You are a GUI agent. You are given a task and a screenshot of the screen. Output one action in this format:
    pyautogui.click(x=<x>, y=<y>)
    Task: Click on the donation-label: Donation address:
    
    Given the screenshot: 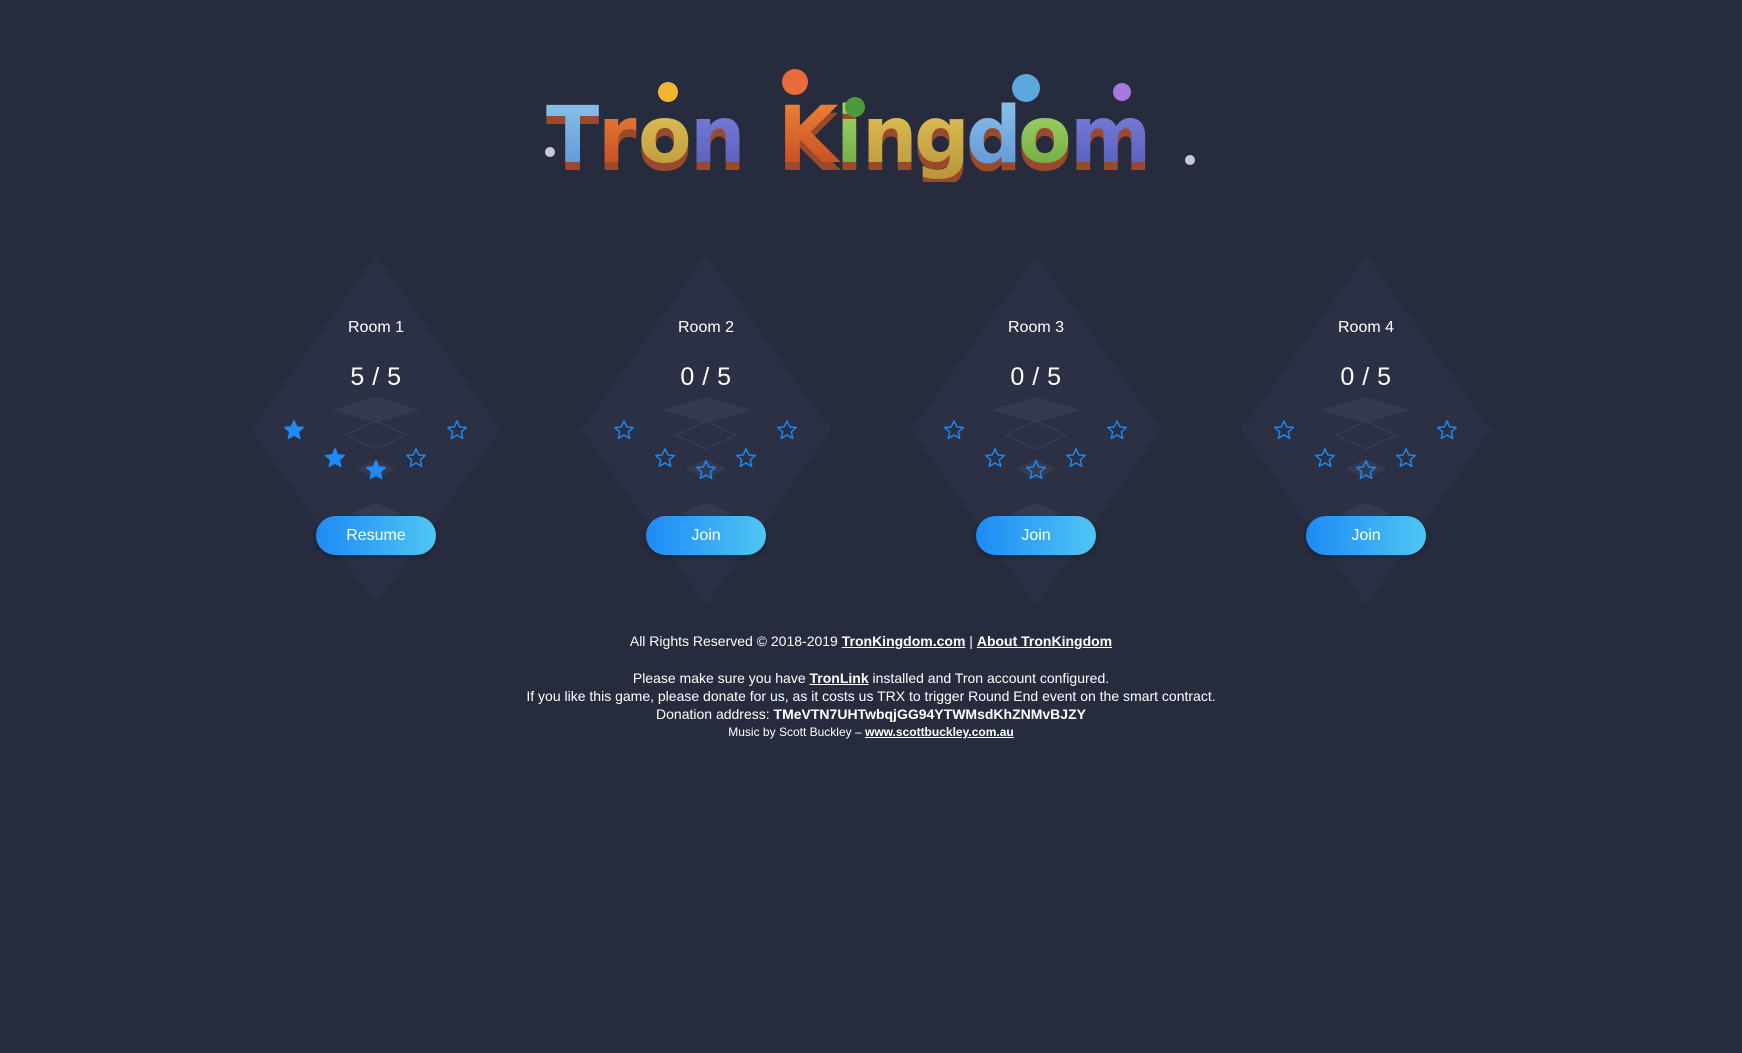 What is the action you would take?
    pyautogui.click(x=713, y=714)
    